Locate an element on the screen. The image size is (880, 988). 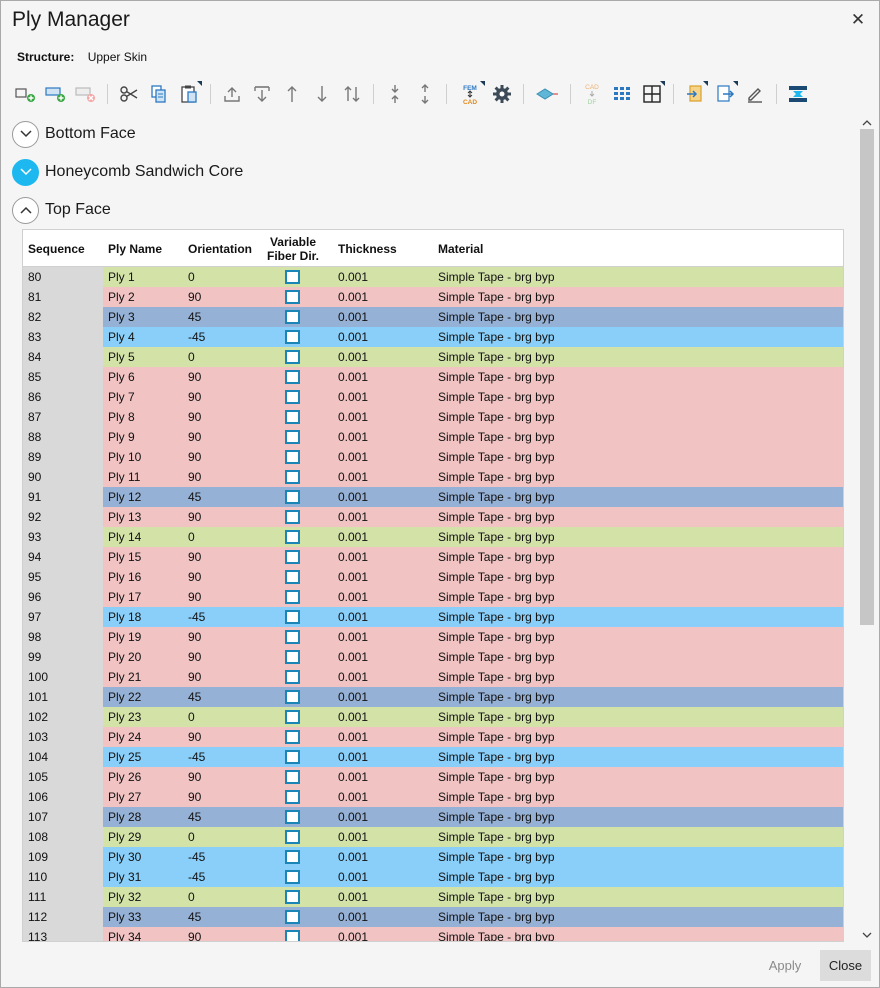
cell-ply-name: Ply 33 is located at coordinates (124, 917).